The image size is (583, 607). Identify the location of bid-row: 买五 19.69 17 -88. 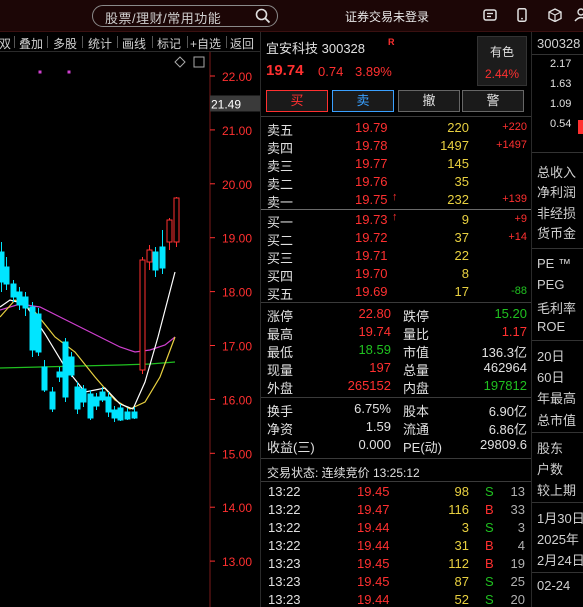
(396, 292).